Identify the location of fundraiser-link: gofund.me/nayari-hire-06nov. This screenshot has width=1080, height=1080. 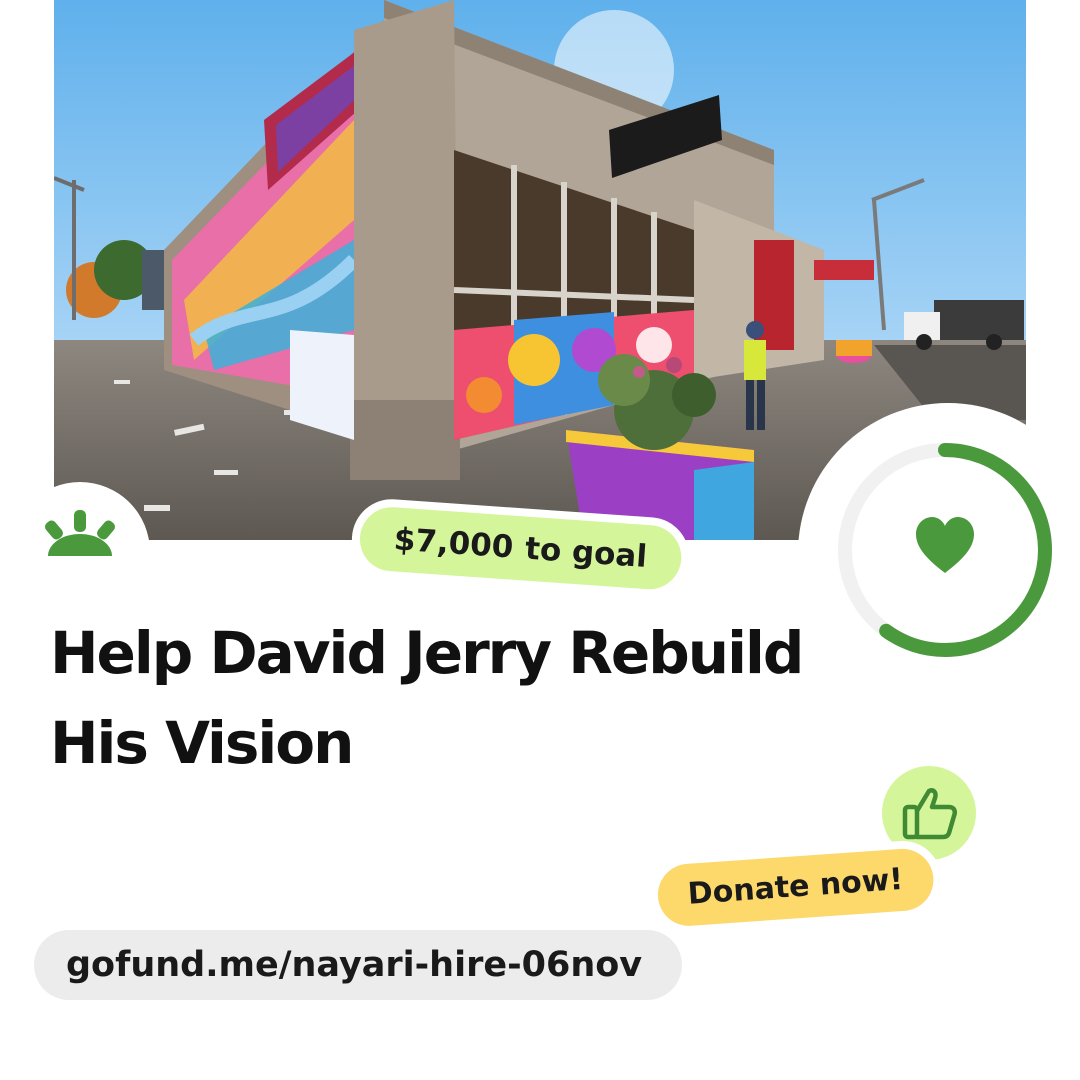
(358, 965).